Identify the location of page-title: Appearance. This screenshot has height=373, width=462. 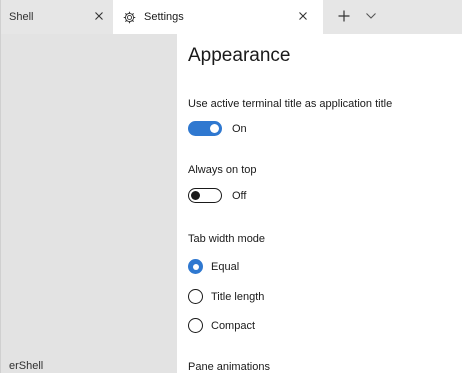
(239, 55).